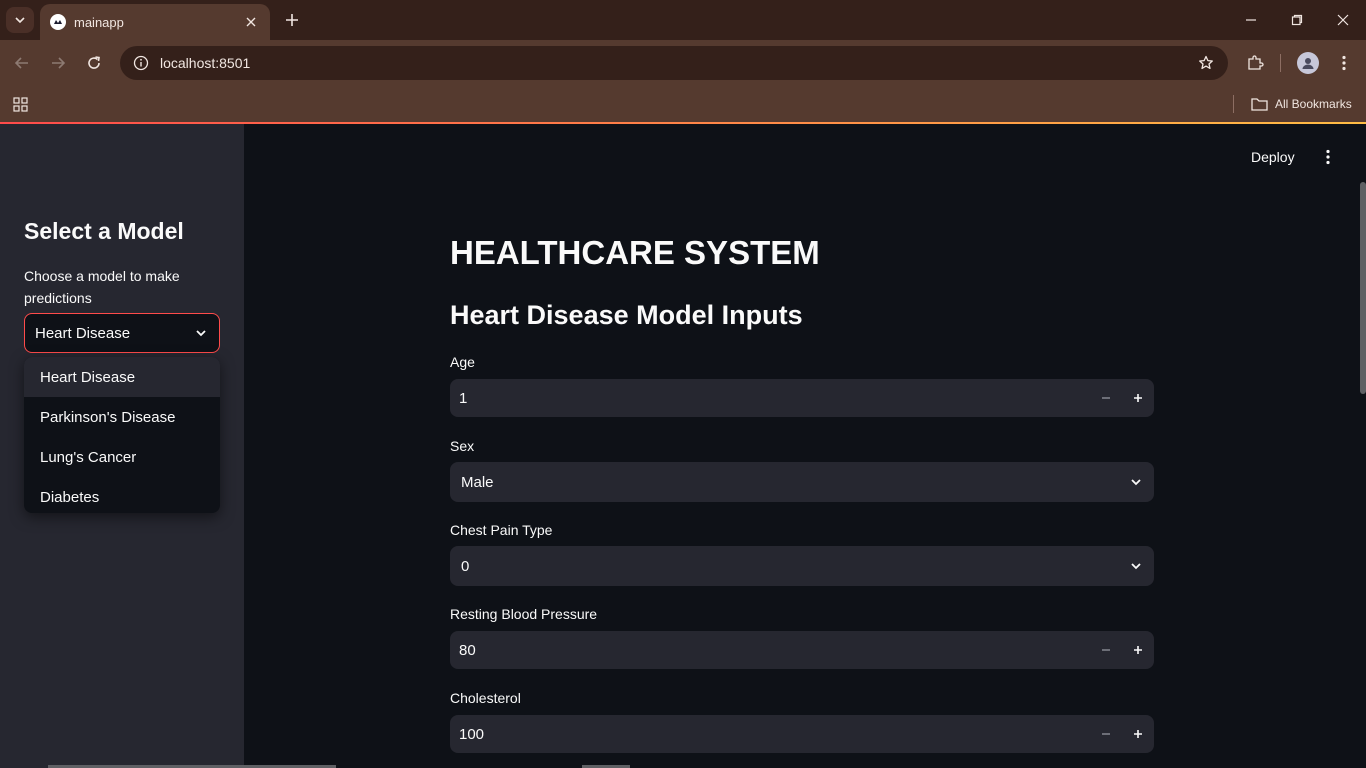 The width and height of the screenshot is (1366, 768). I want to click on age-label: Age, so click(462, 362).